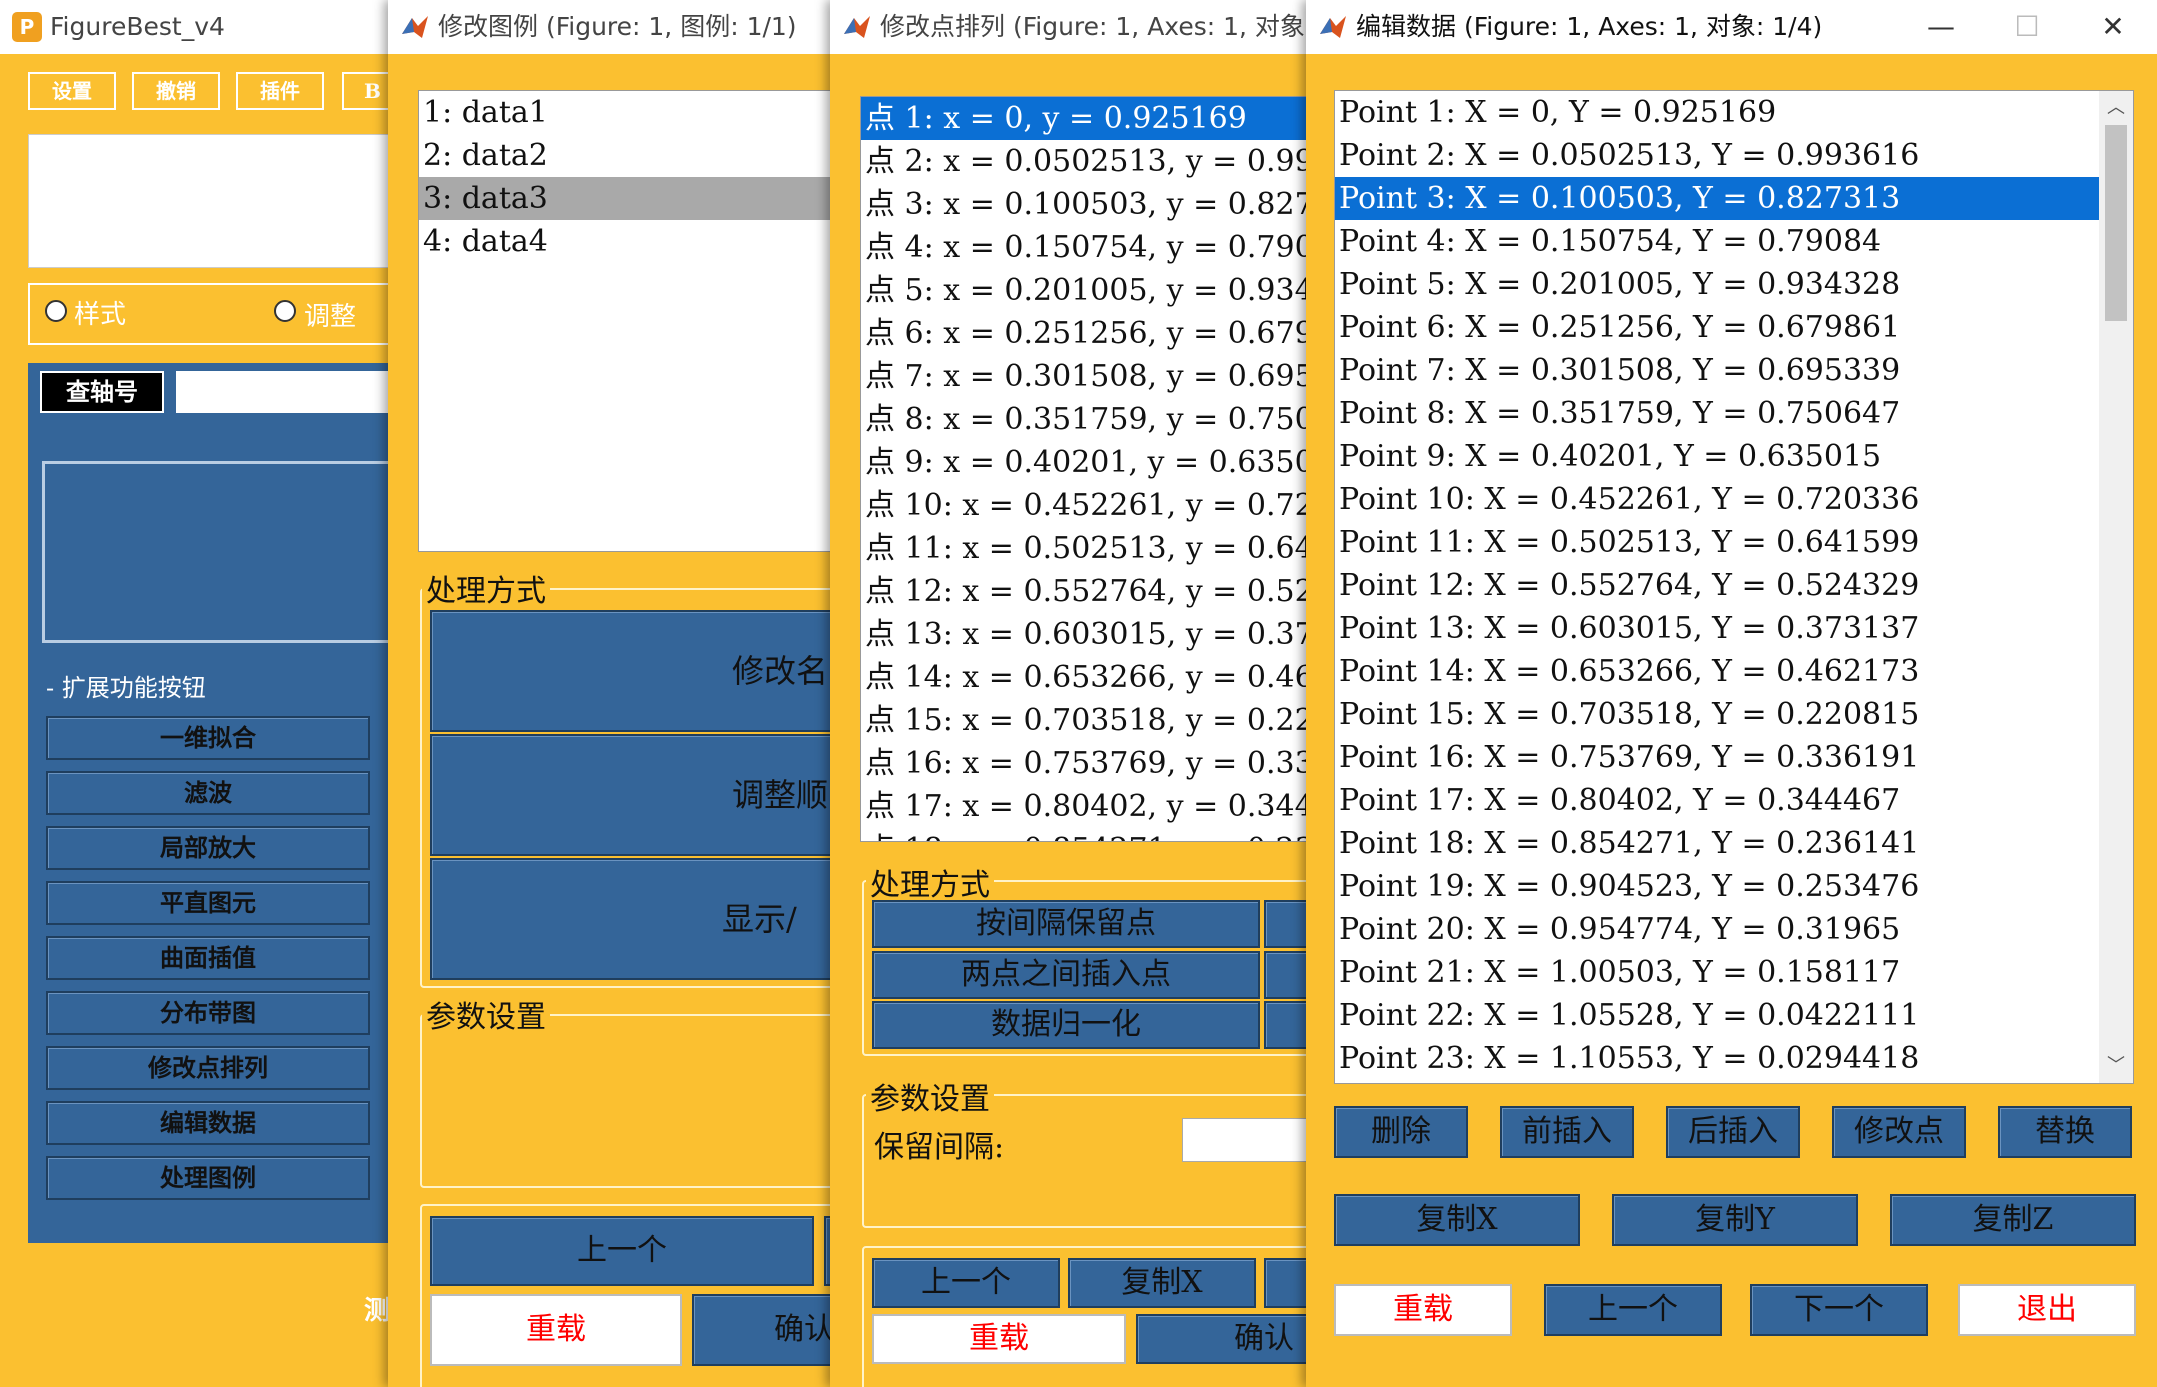  I want to click on list-item: 点 16: x = 0.753769, y = 0.336191, so click(1085, 763).